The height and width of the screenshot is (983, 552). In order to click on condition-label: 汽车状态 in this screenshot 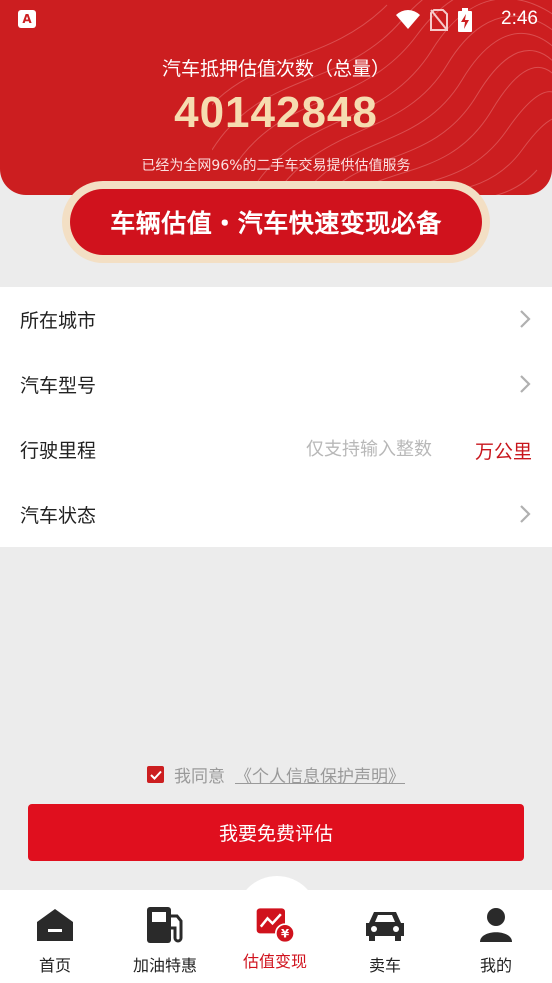, I will do `click(58, 516)`.